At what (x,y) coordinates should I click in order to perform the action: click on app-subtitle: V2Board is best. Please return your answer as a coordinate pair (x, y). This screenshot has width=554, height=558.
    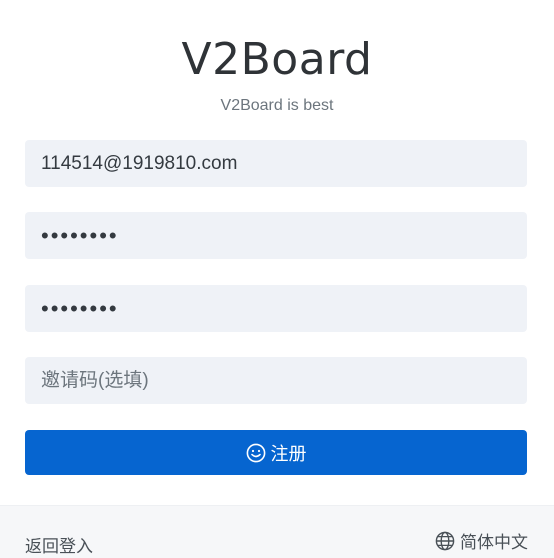
    Looking at the image, I should click on (277, 105).